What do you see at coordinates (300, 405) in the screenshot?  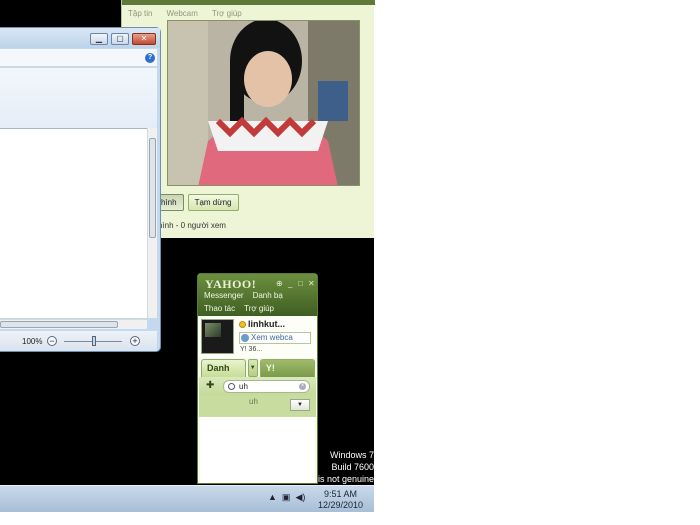 I see `group-dropdown-button: ▼` at bounding box center [300, 405].